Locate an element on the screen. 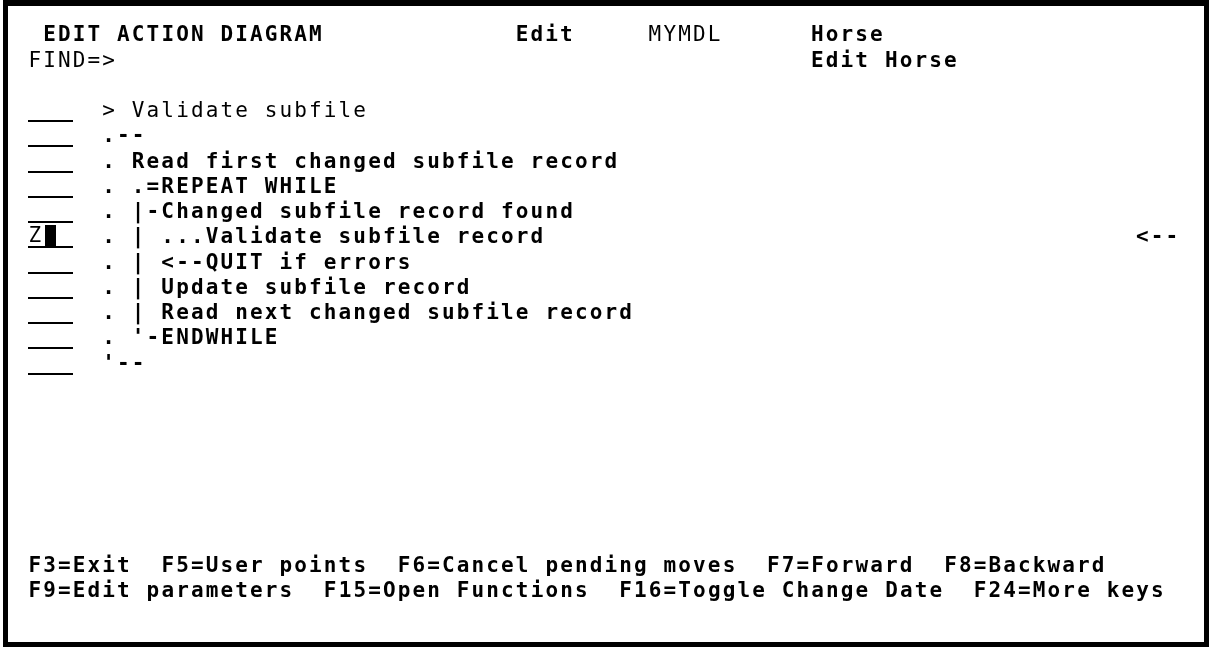 This screenshot has height=650, width=1209. diagram-line: '-- is located at coordinates (124, 363).